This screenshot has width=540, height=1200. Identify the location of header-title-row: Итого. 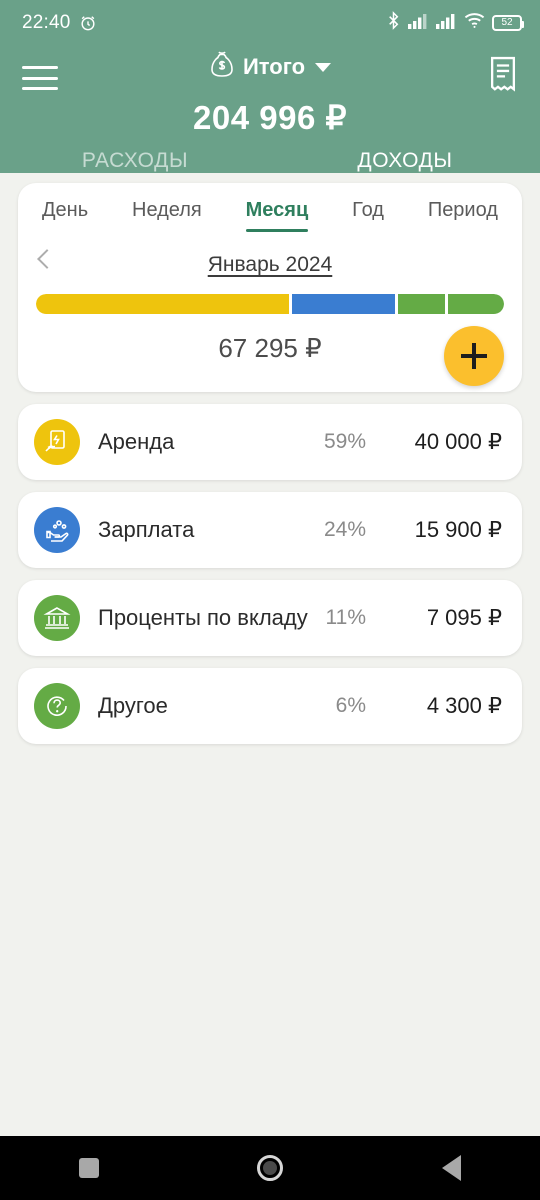
(270, 74).